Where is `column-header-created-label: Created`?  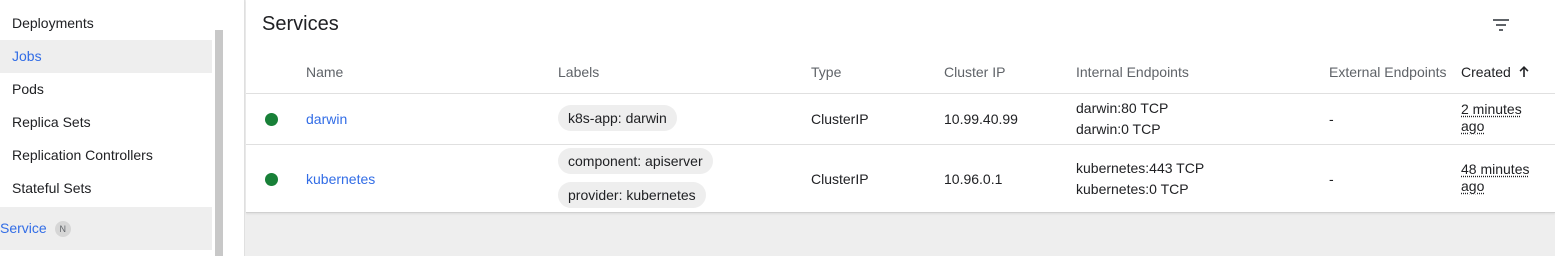
column-header-created-label: Created is located at coordinates (1486, 72).